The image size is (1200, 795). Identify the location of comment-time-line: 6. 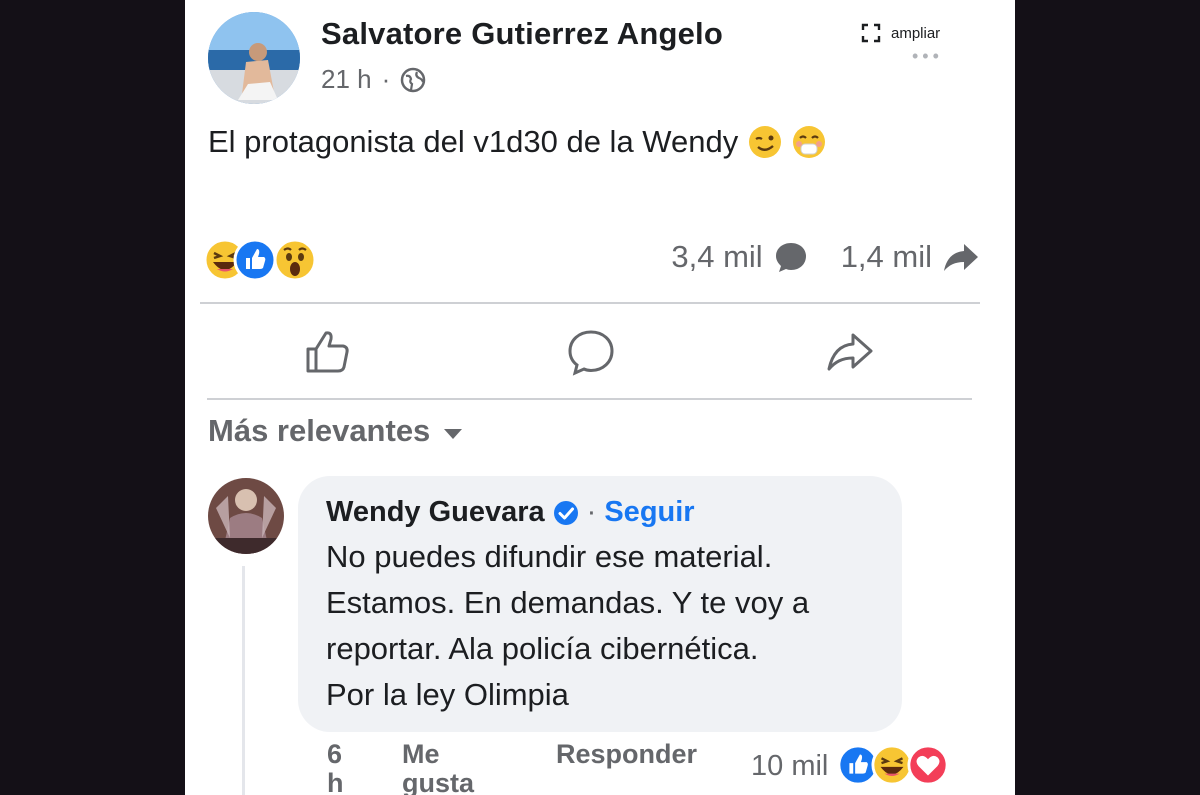
(335, 754).